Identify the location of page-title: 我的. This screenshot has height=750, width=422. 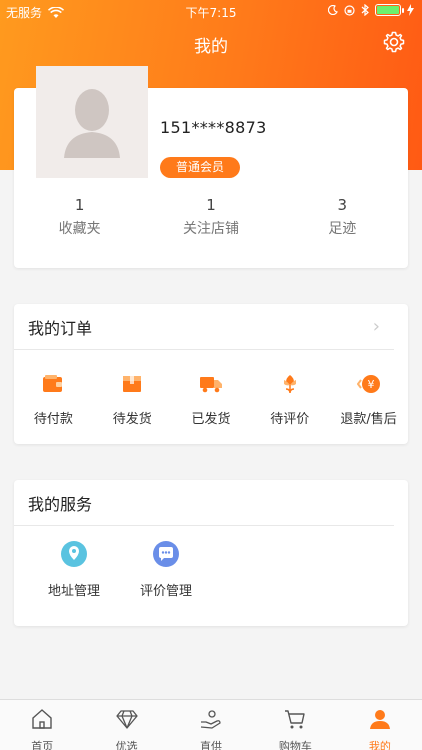
(211, 47).